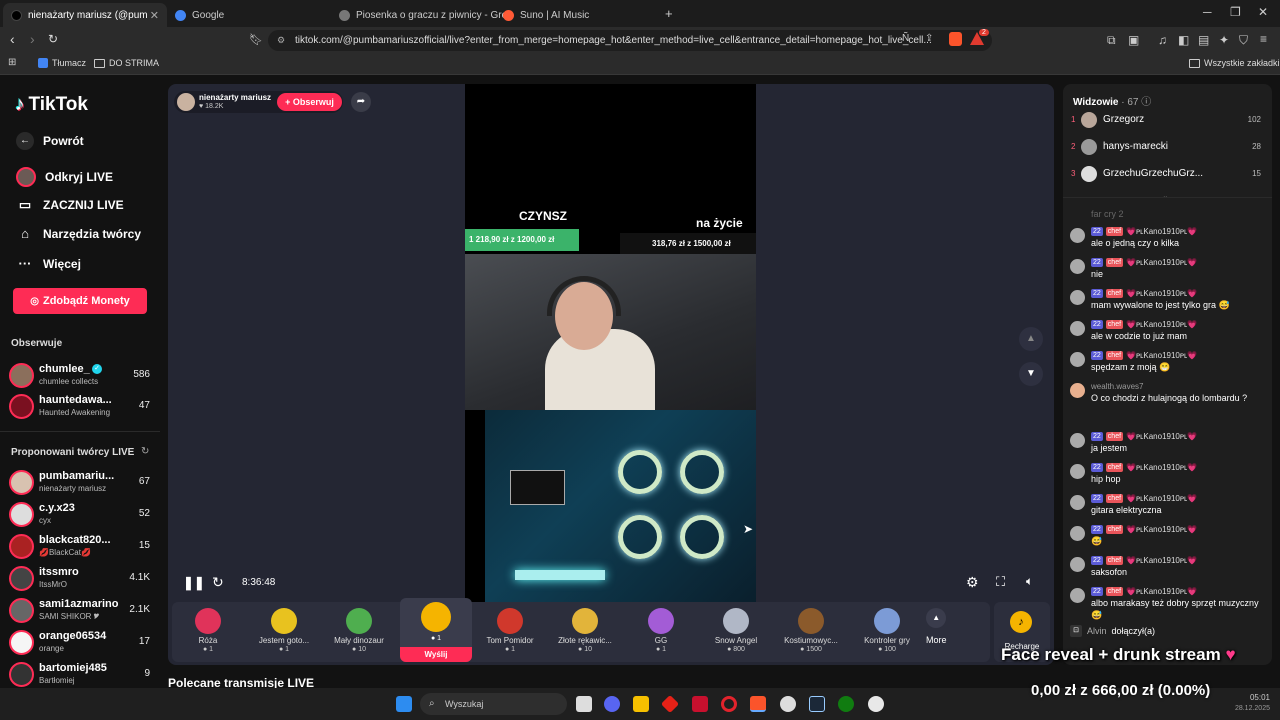 The width and height of the screenshot is (1280, 720). What do you see at coordinates (436, 654) in the screenshot?
I see `send-button: Wyślij` at bounding box center [436, 654].